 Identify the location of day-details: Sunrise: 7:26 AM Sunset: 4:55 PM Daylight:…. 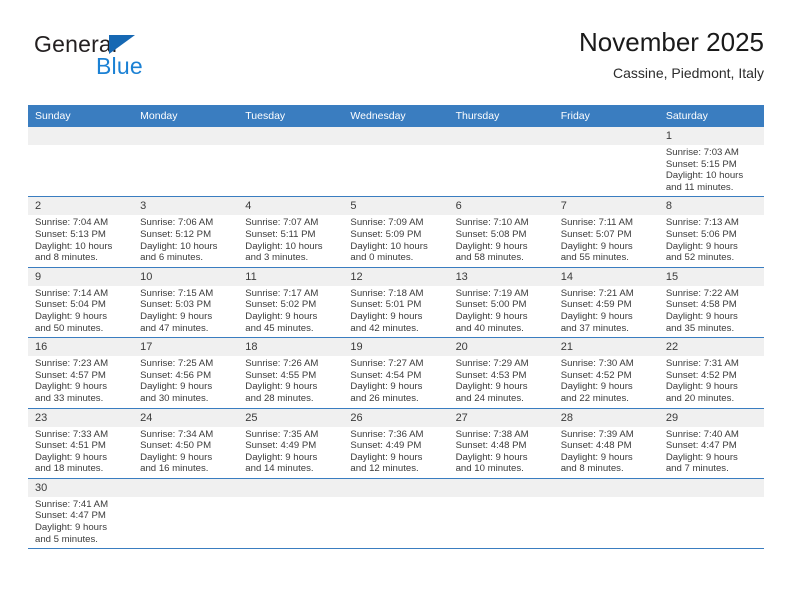
(290, 381).